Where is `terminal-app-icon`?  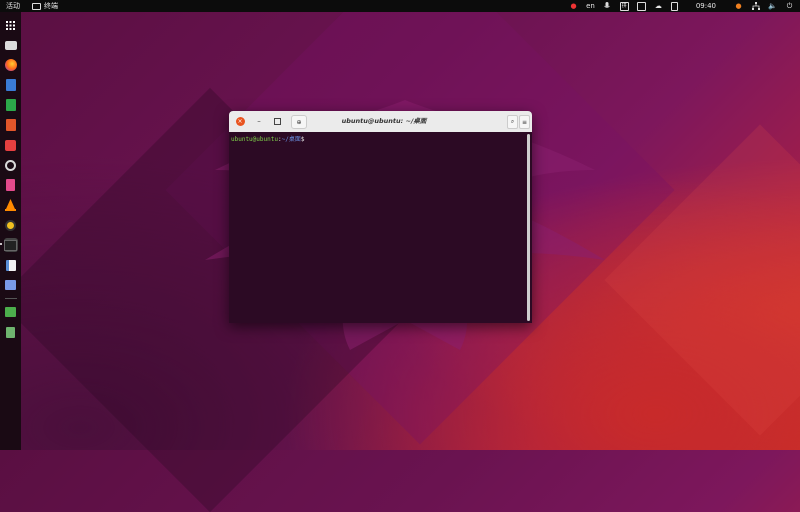
terminal-app-icon is located at coordinates (36, 6).